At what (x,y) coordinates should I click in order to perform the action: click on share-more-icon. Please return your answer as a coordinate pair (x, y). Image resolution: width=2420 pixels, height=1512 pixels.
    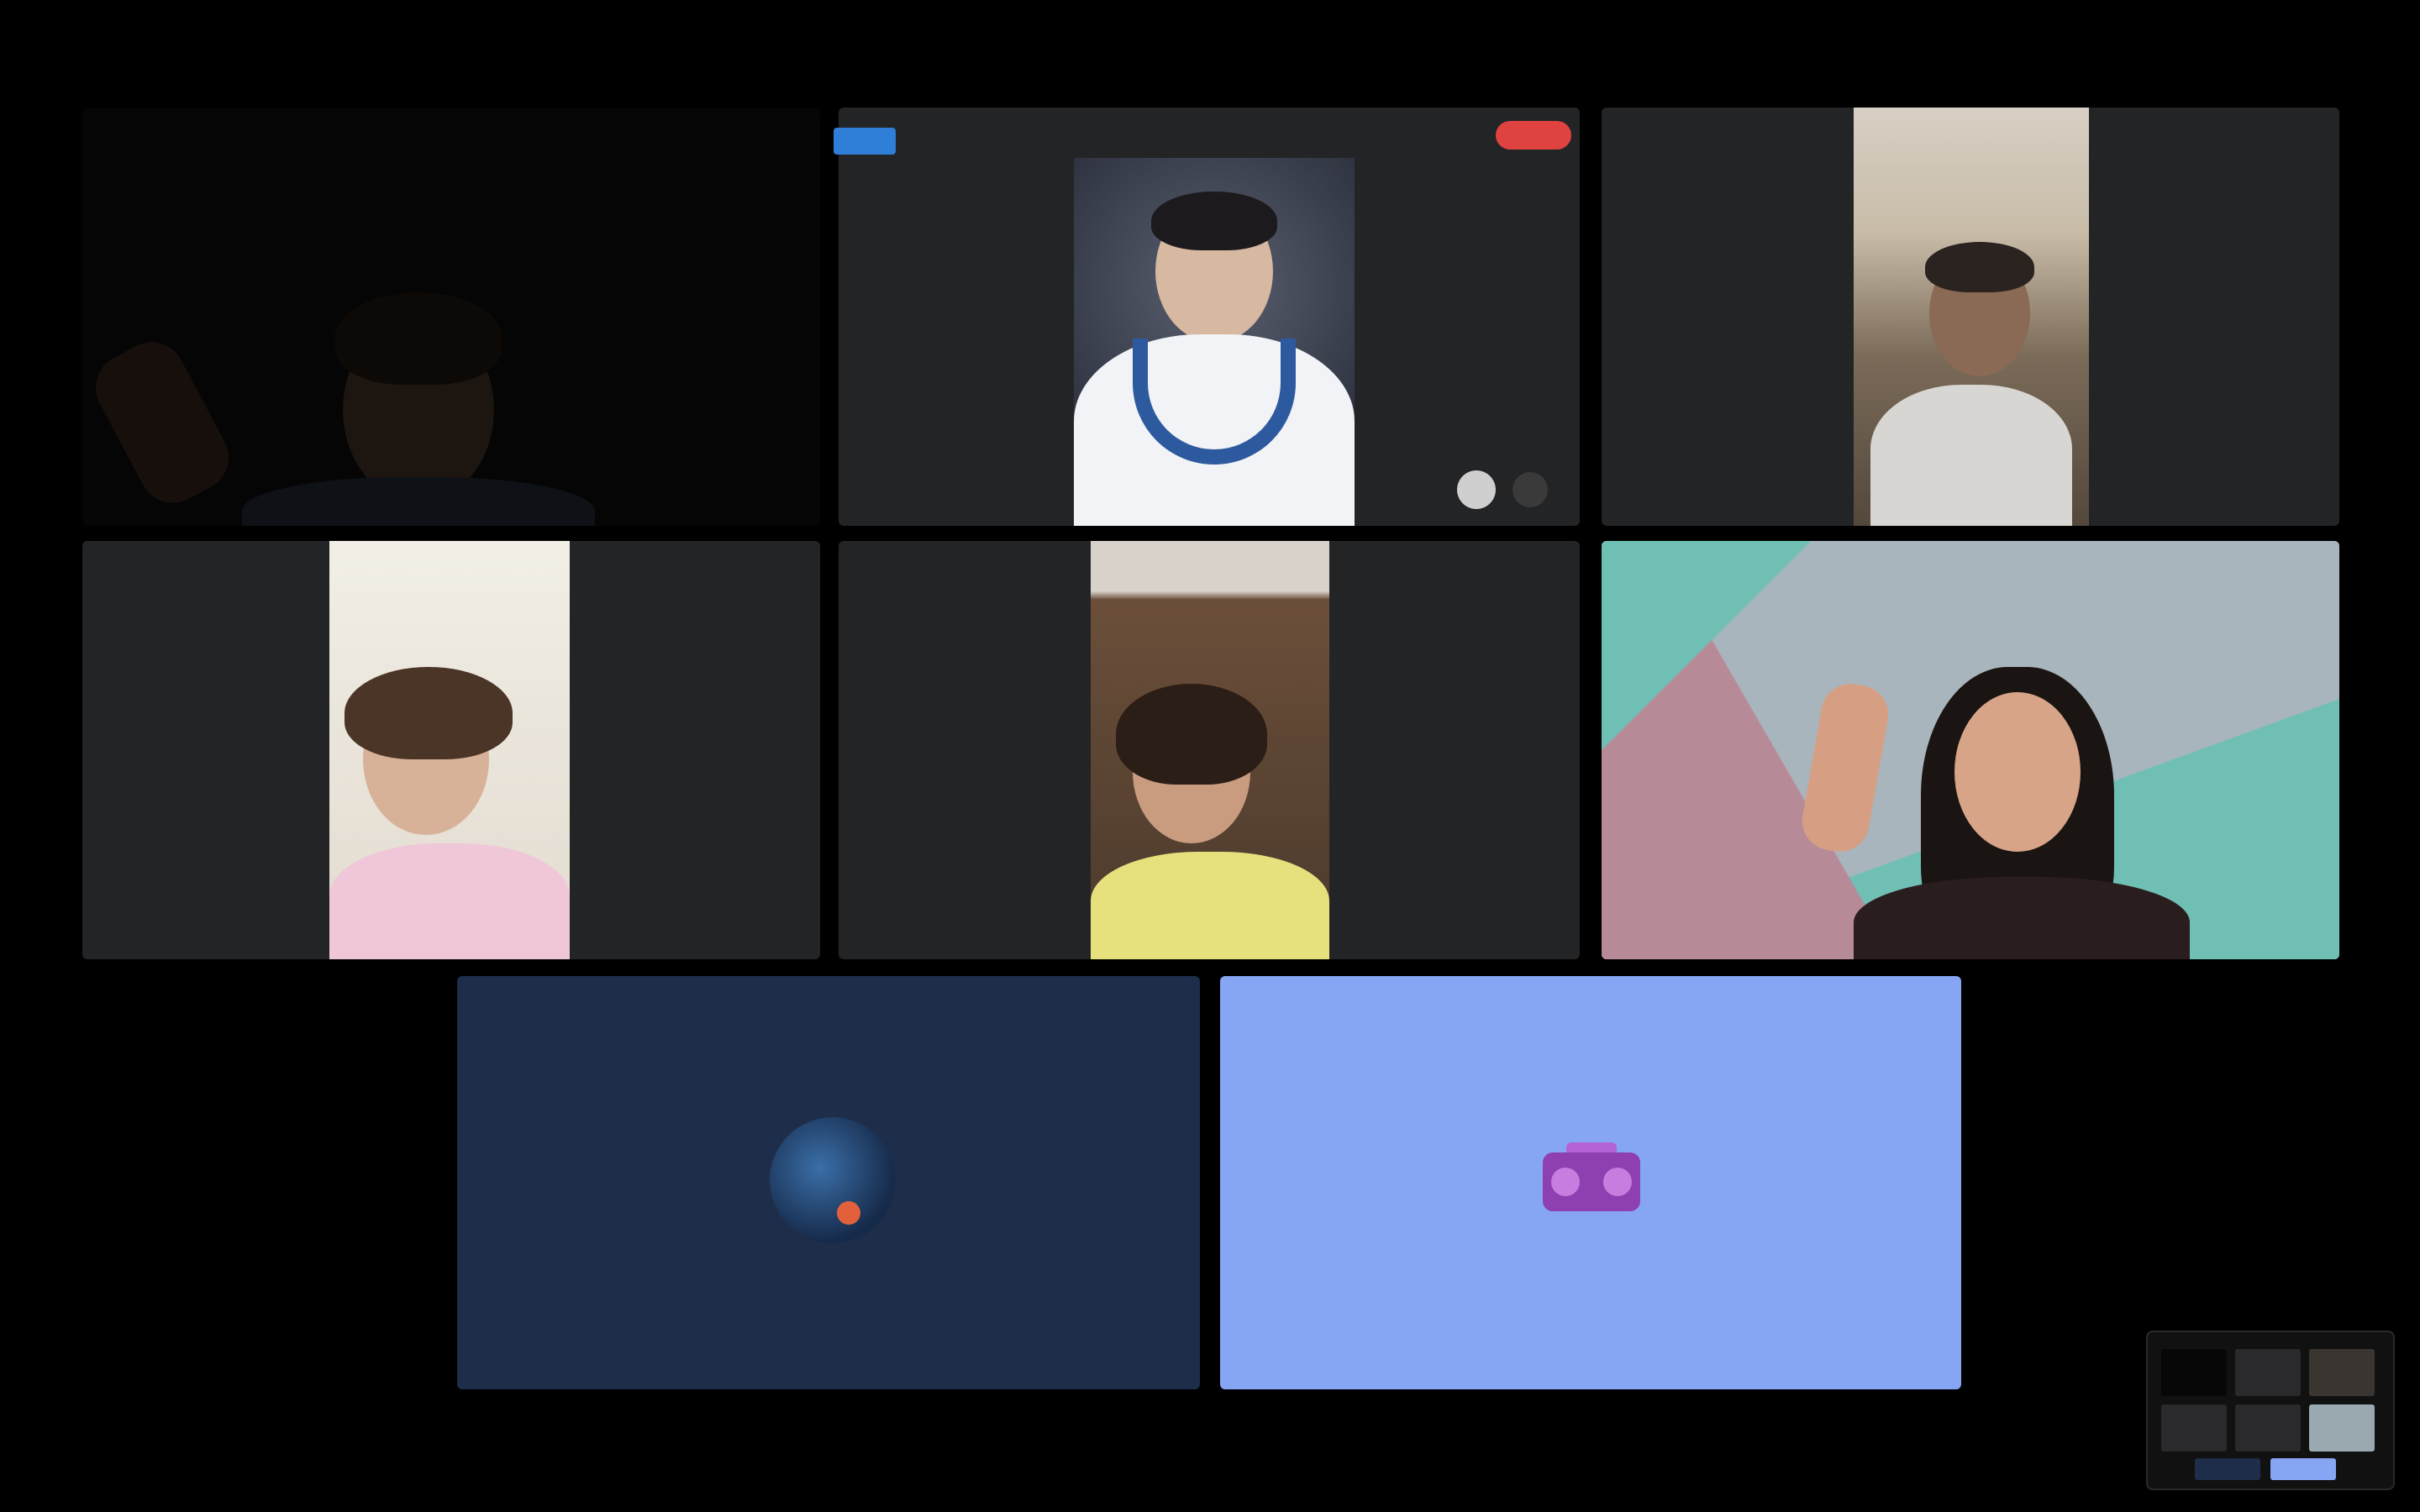
    Looking at the image, I should click on (1530, 489).